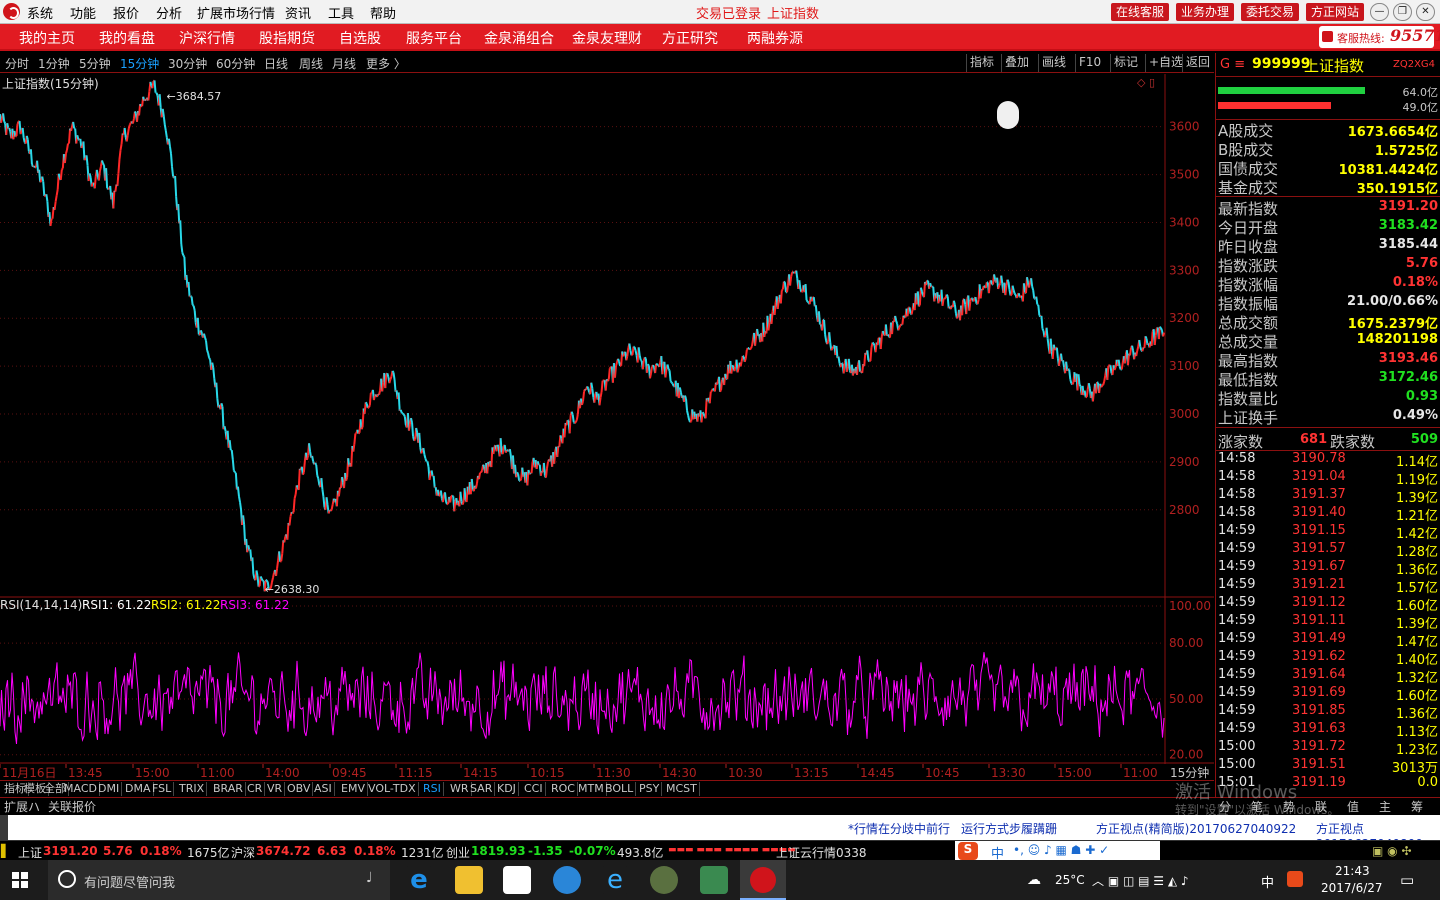  What do you see at coordinates (353, 789) in the screenshot?
I see `indicator-tab-emv: EMV` at bounding box center [353, 789].